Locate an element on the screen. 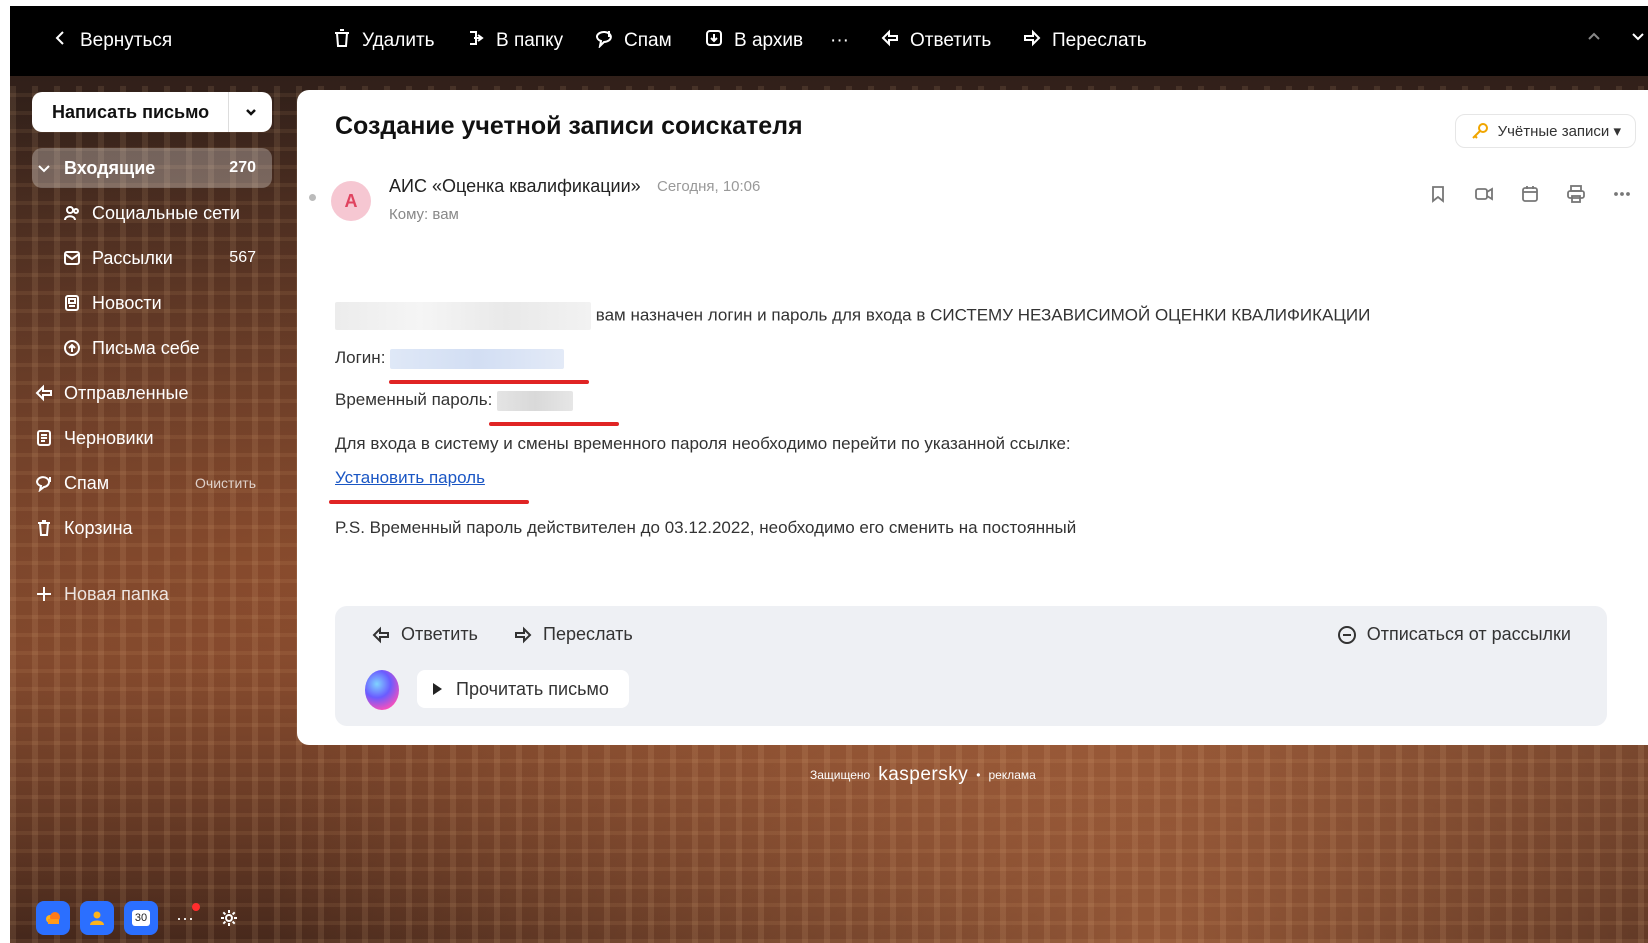 This screenshot has height=943, width=1648. bookmark-button is located at coordinates (1438, 196).